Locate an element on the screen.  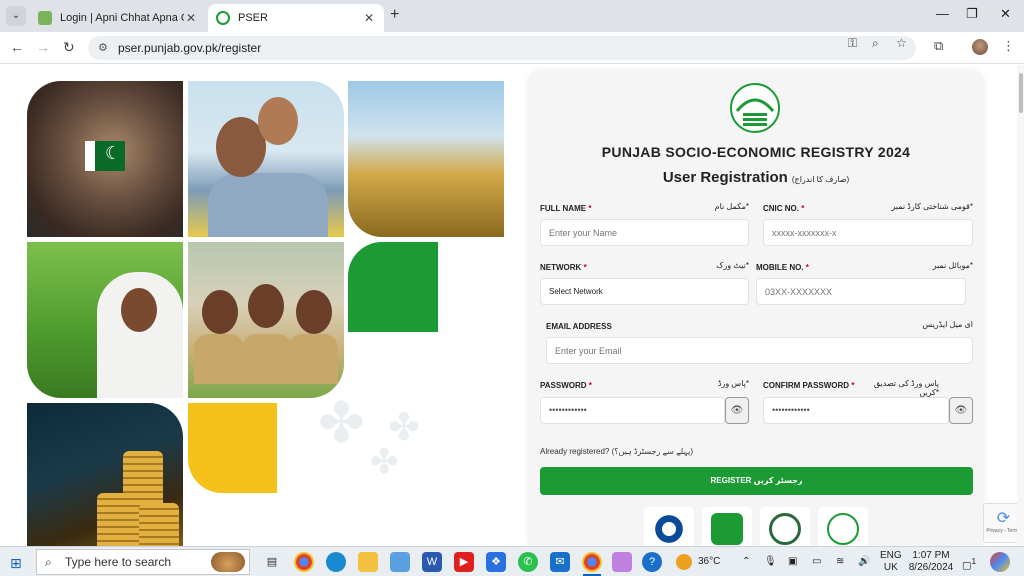
search-icon: ⌕ is located at coordinates (48, 562).